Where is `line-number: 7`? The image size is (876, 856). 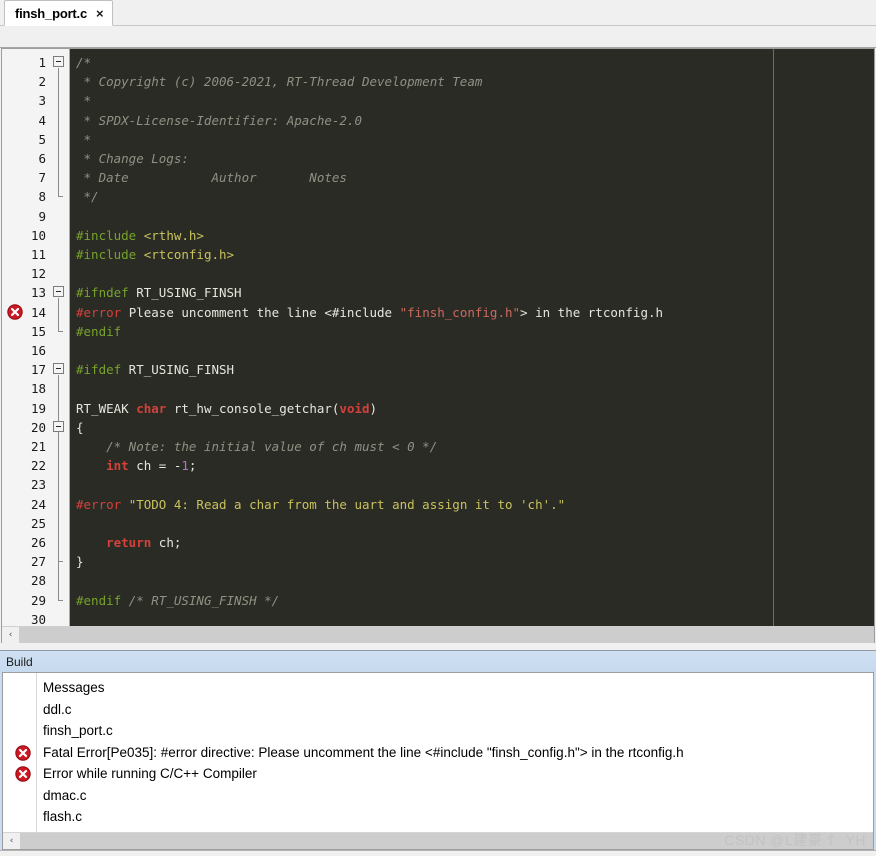
line-number: 7 is located at coordinates (42, 178).